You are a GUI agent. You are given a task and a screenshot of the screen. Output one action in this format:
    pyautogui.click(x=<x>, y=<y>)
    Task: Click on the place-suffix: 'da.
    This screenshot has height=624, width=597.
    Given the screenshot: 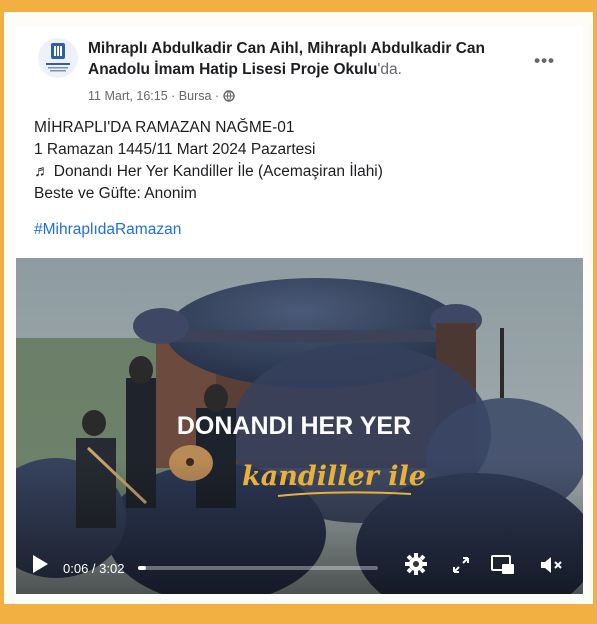 What is the action you would take?
    pyautogui.click(x=389, y=69)
    